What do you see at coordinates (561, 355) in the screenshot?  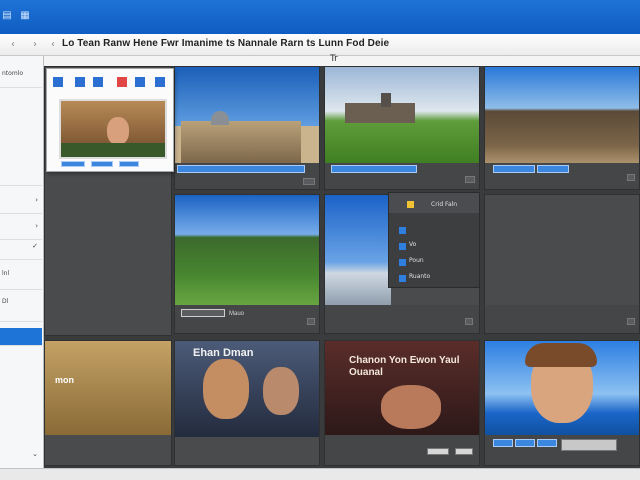 I see `hair-shape` at bounding box center [561, 355].